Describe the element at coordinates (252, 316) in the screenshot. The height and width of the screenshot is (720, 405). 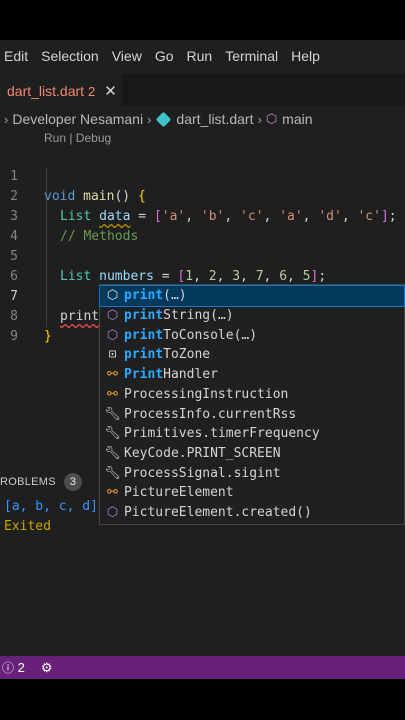
I see `suggestion-item: ⬡ print String(…)` at that location.